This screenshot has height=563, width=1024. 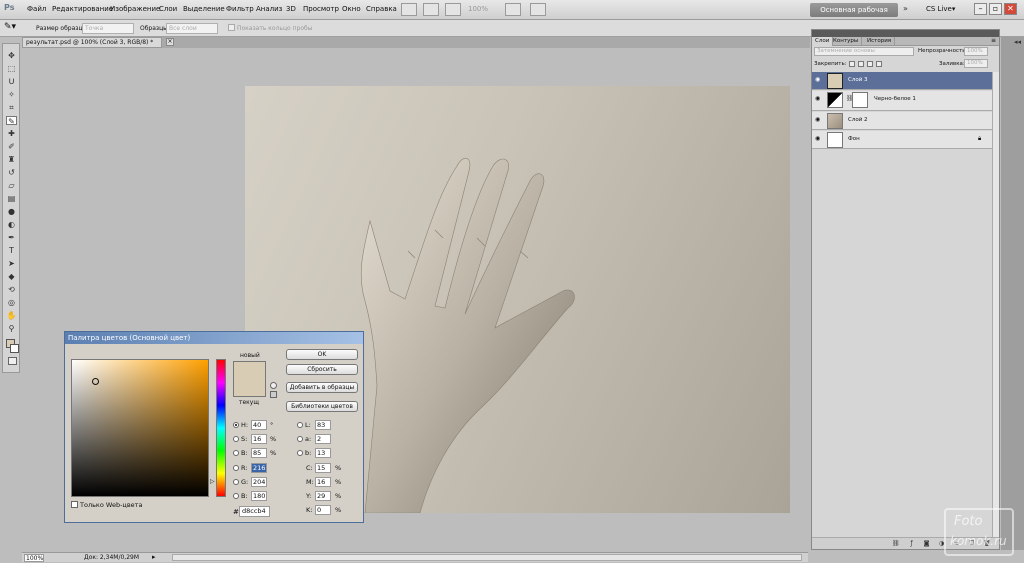 I want to click on lock-all-icon, so click(x=879, y=64).